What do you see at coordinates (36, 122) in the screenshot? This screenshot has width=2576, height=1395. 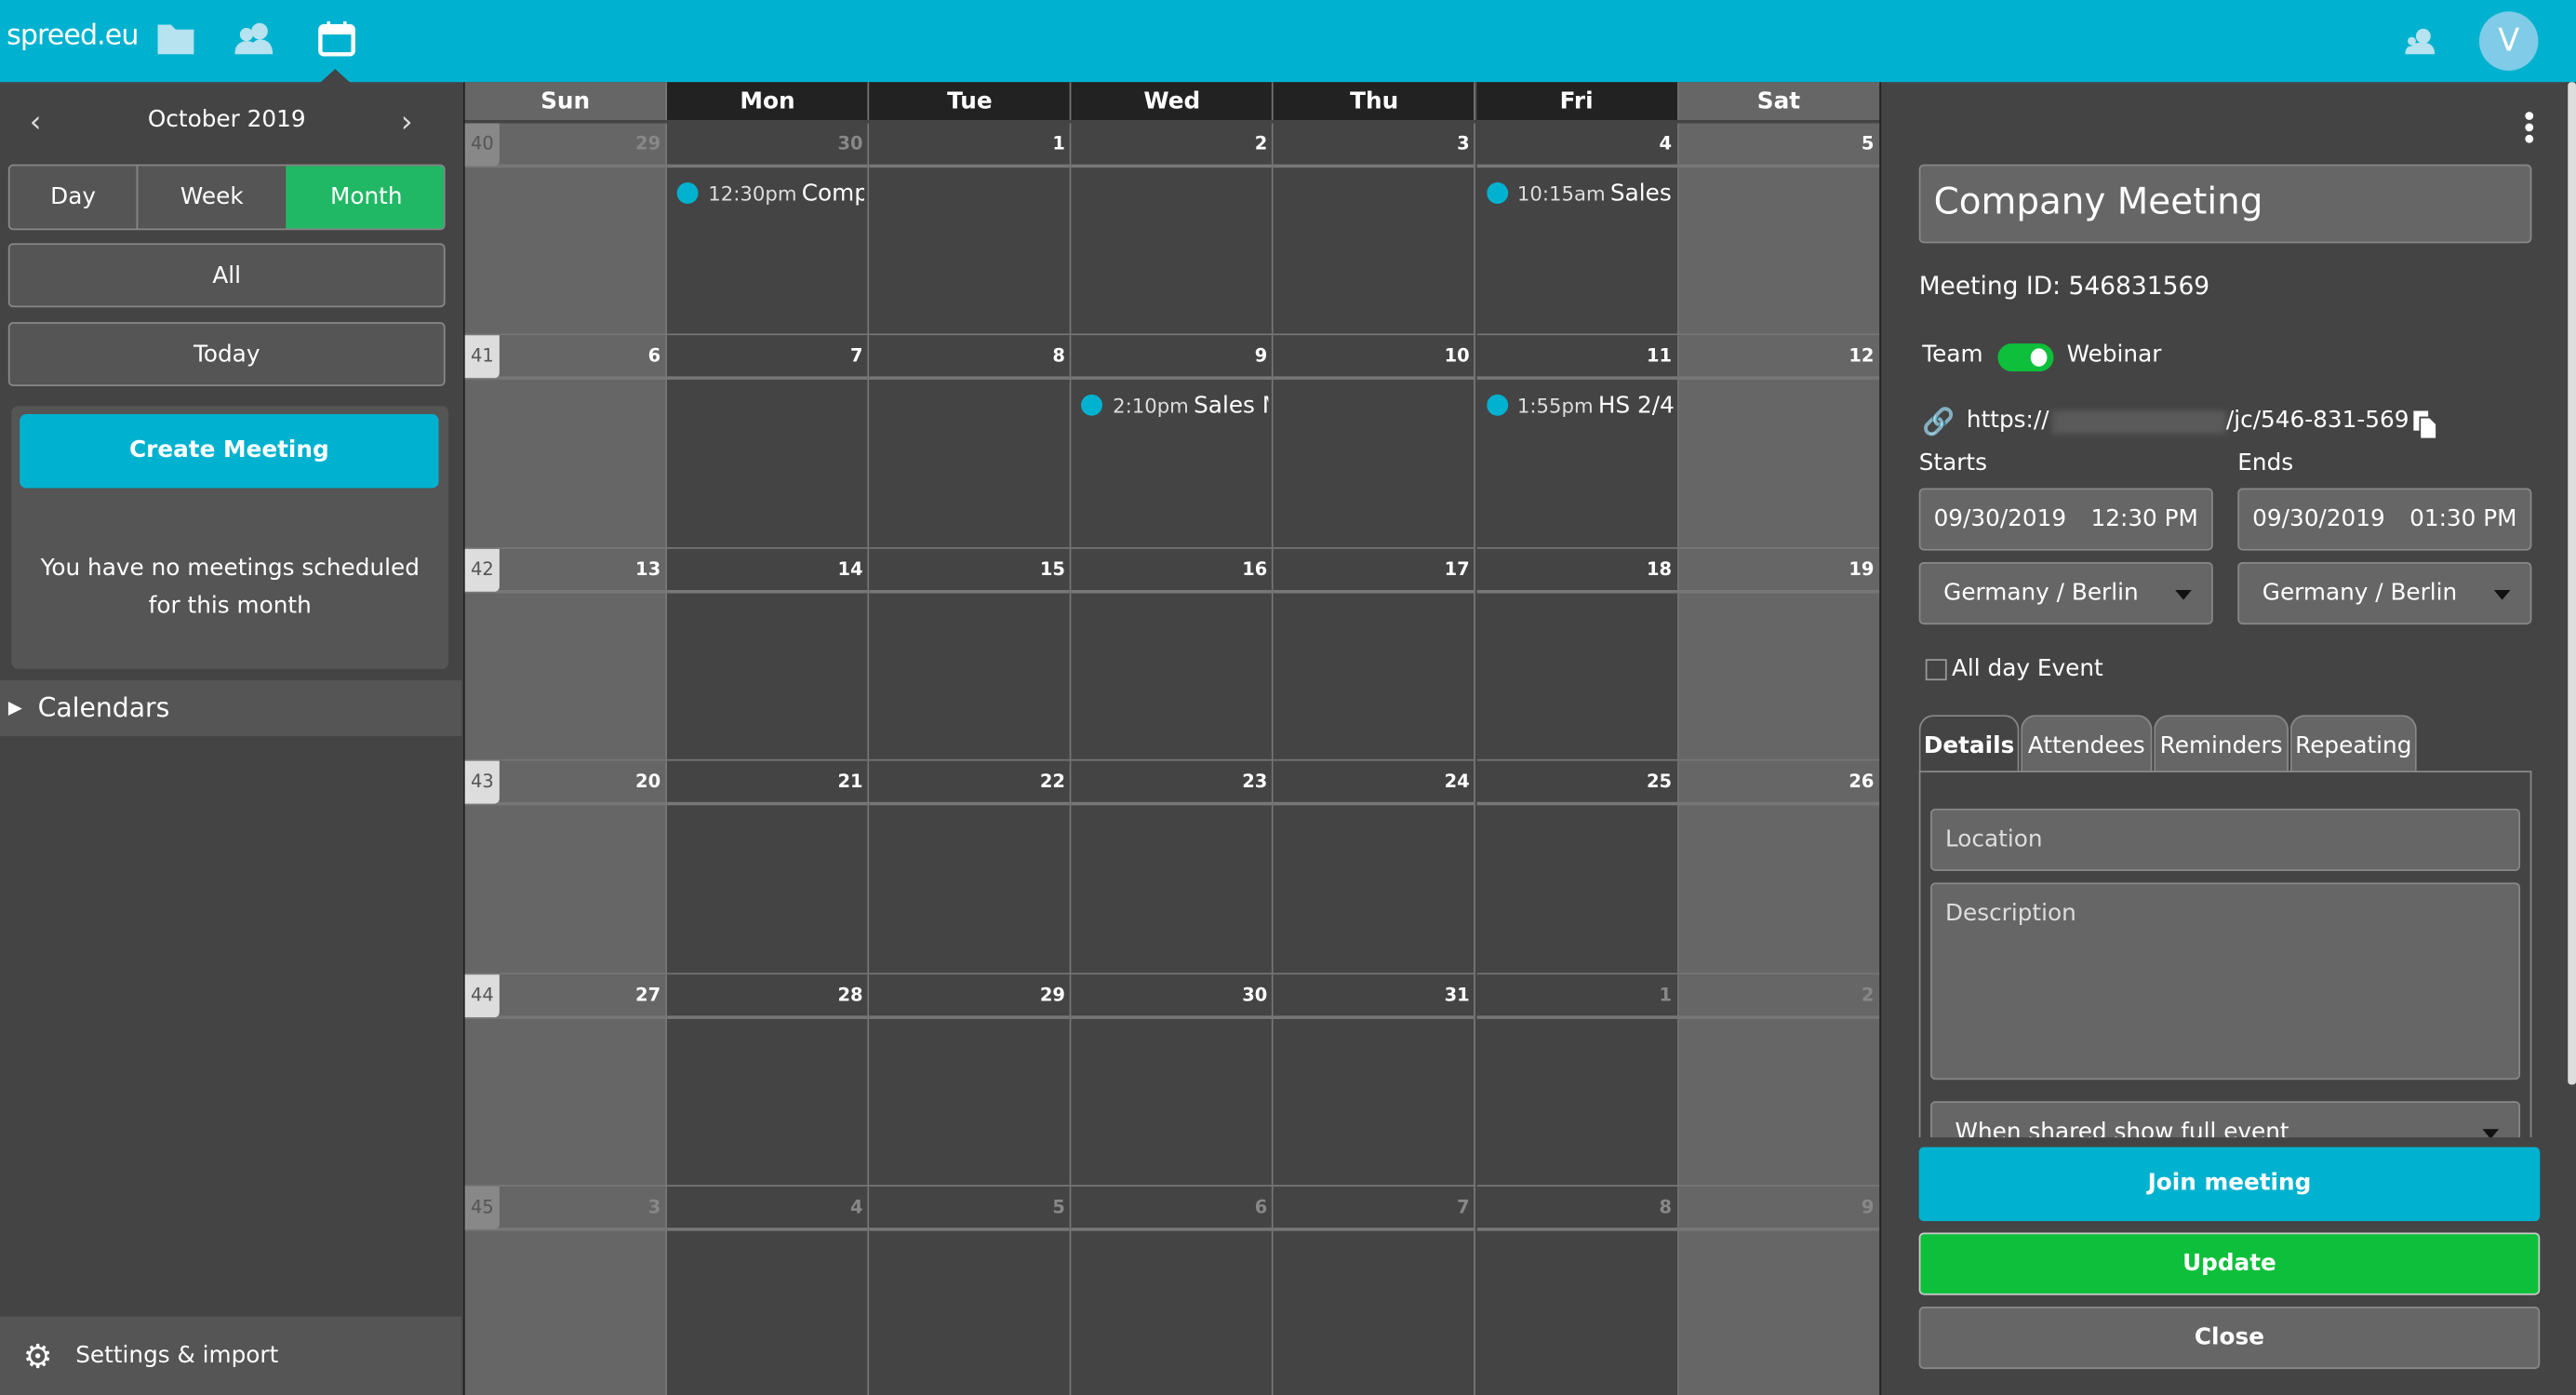 I see `prev-month-chevron-icon: ‹` at bounding box center [36, 122].